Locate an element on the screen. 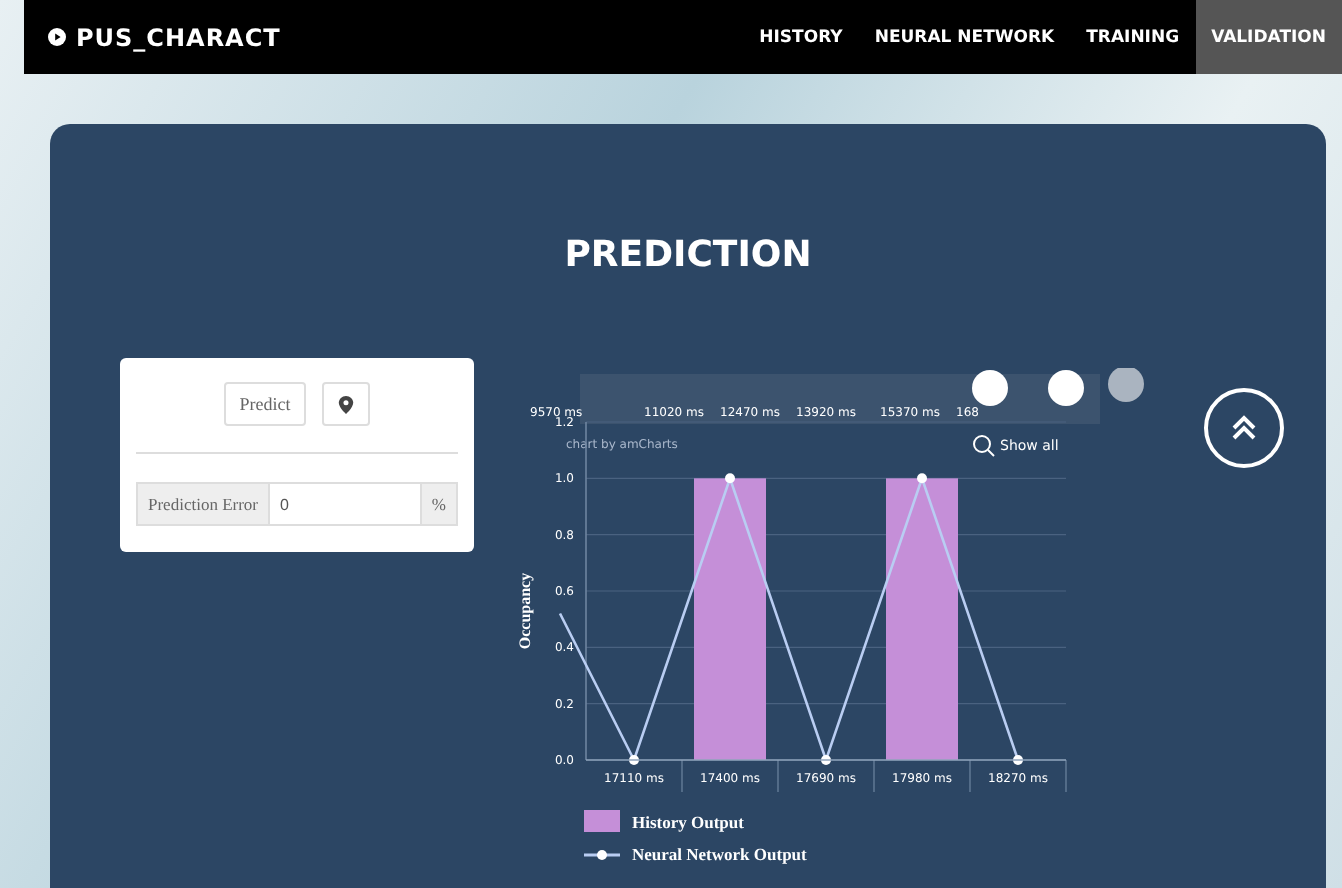 The width and height of the screenshot is (1342, 888). nav-link: NEURAL NETWORK is located at coordinates (964, 37).